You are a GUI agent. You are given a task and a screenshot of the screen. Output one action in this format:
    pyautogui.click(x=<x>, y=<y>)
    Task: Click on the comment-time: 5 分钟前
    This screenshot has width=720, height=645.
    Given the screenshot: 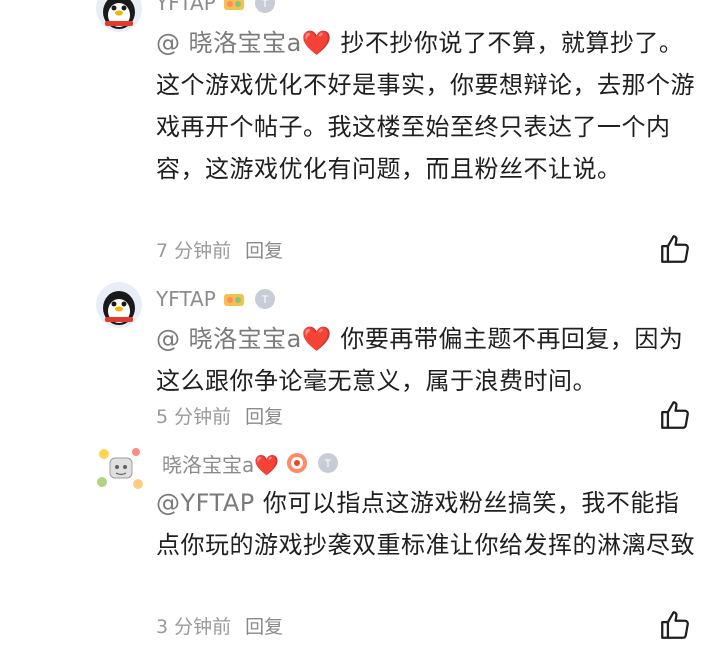 What is the action you would take?
    pyautogui.click(x=194, y=416)
    